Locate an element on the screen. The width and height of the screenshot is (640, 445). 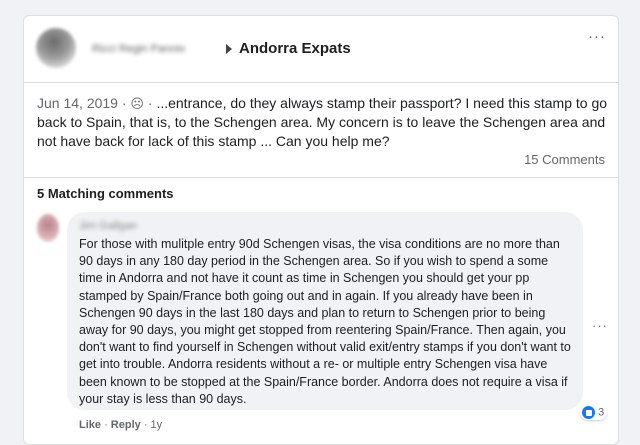
caret-right-icon is located at coordinates (229, 49).